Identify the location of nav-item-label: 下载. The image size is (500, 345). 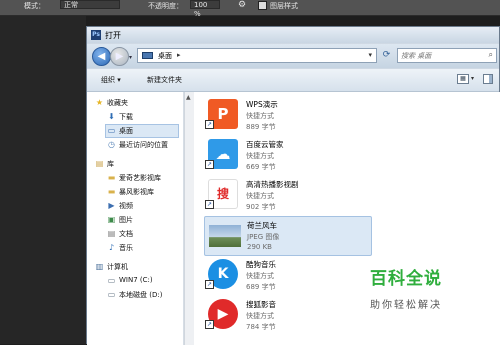
(126, 117).